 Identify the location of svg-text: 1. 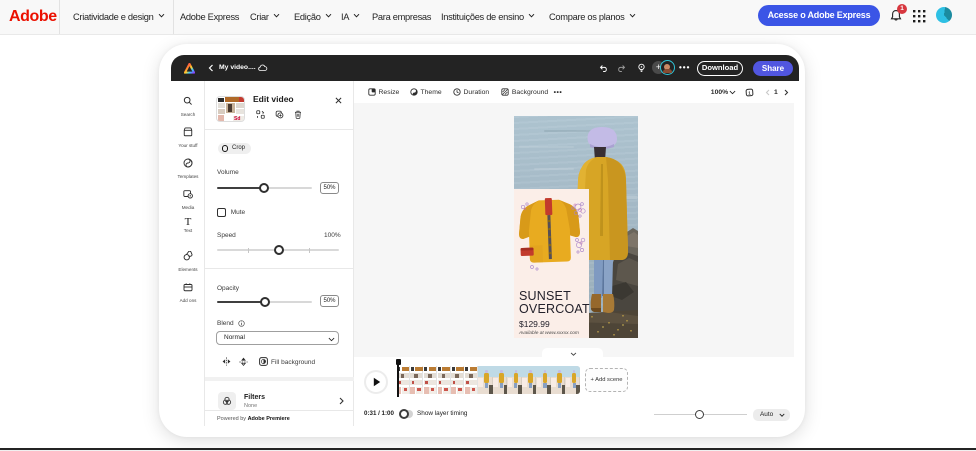
(749, 93).